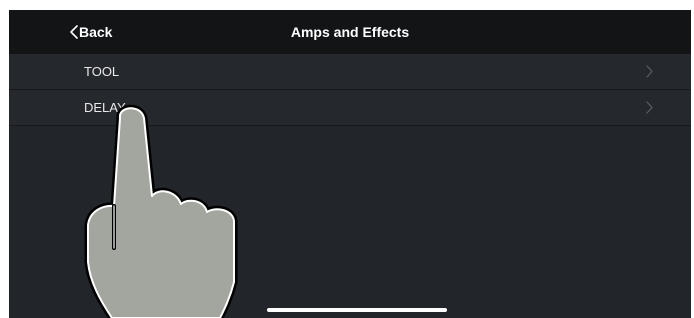 The image size is (694, 318). Describe the element at coordinates (105, 107) in the screenshot. I see `list-item-label: DELAY` at that location.